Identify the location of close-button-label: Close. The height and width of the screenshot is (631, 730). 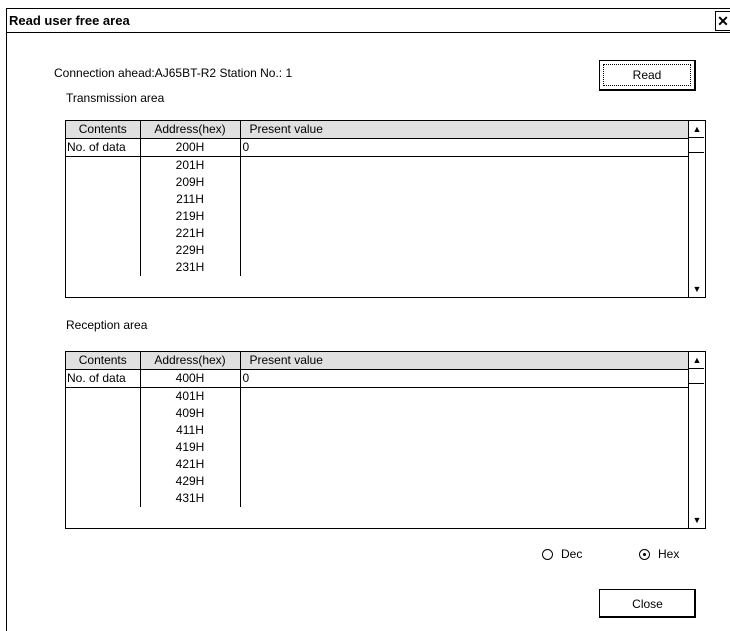
(647, 603).